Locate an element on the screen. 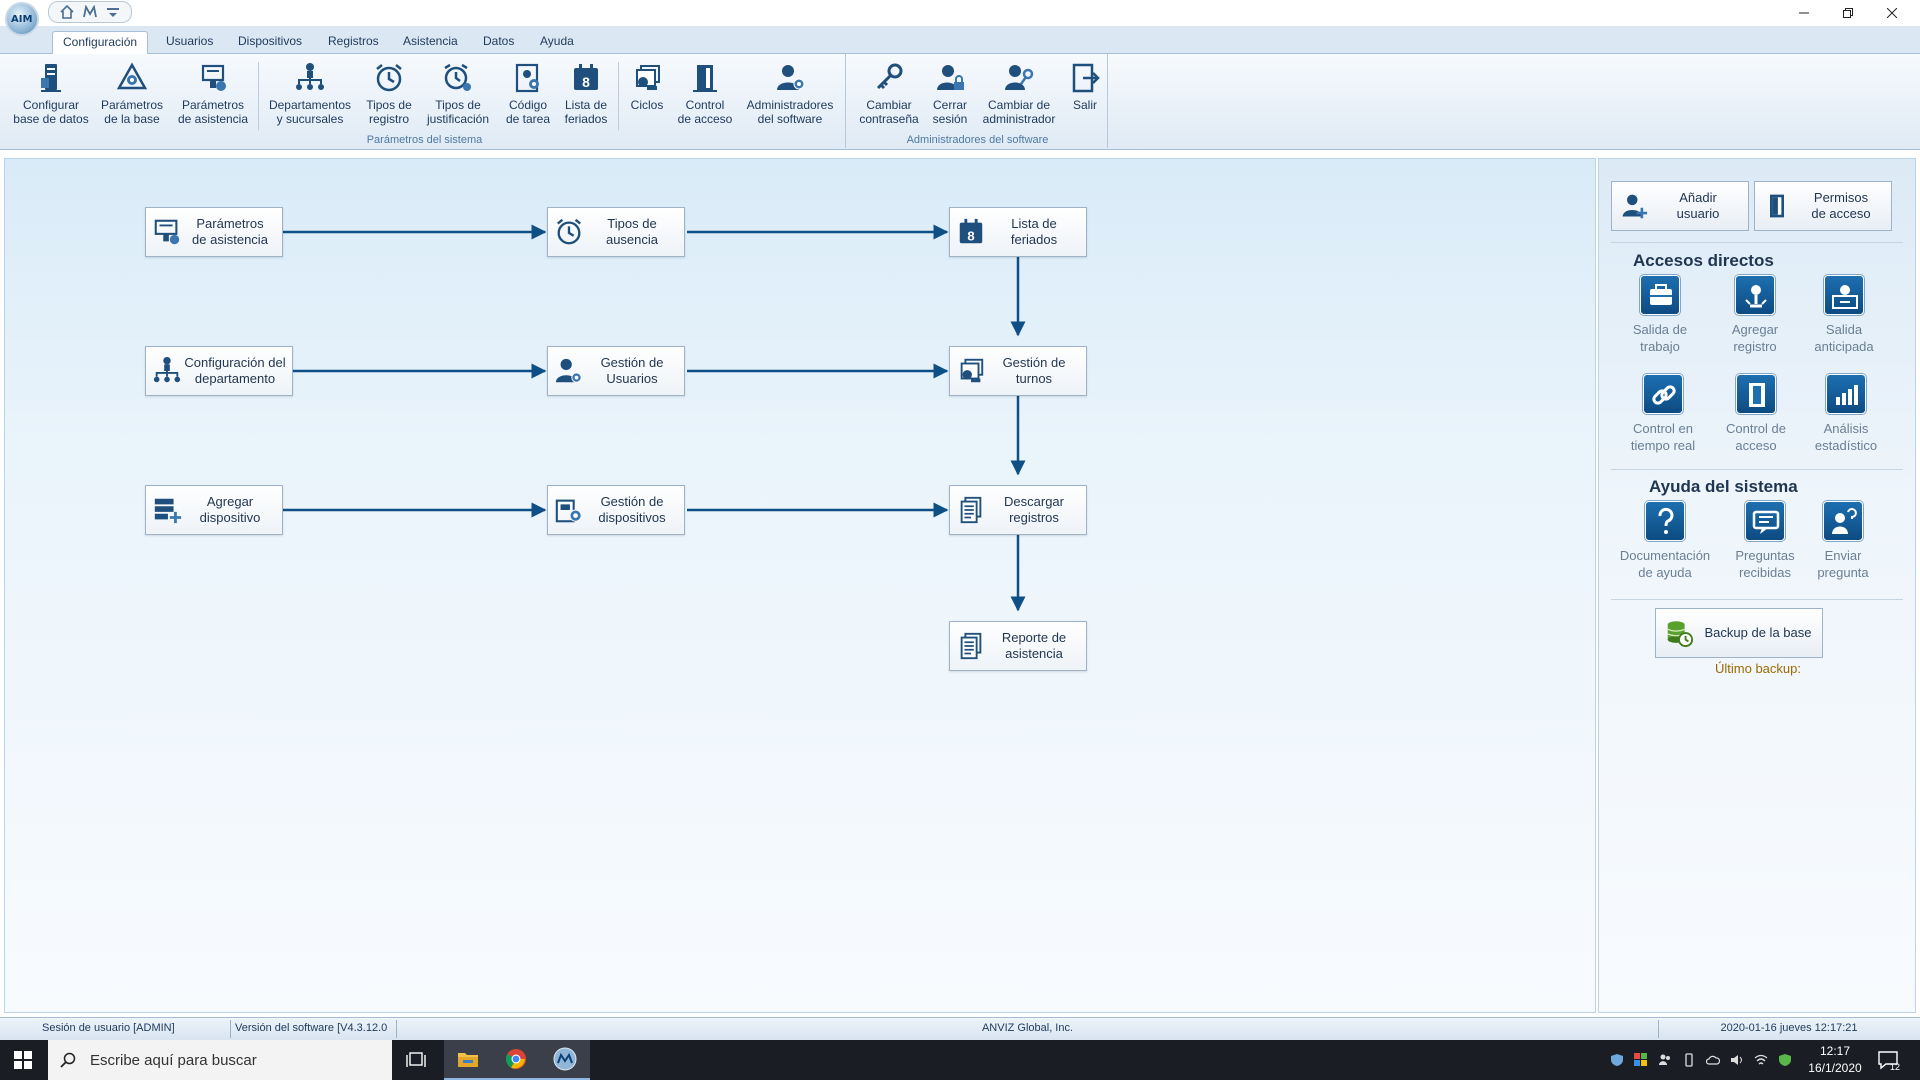 The height and width of the screenshot is (1080, 1920). people-icon is located at coordinates (1665, 1060).